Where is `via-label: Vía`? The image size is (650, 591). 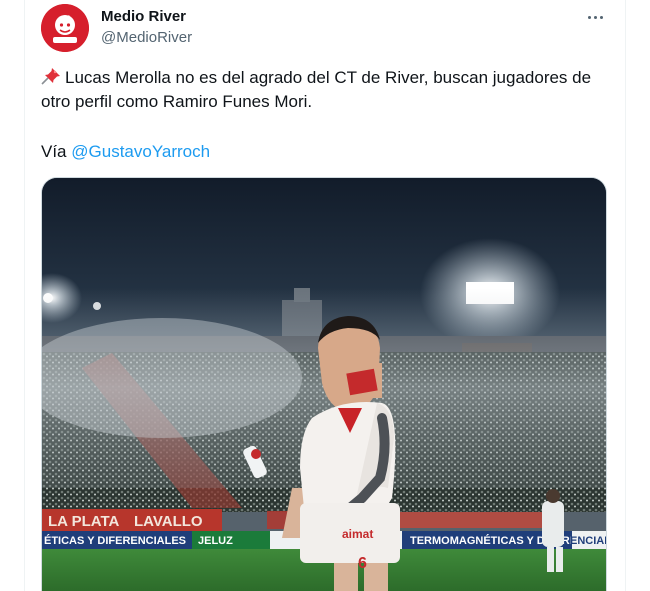
via-label: Vía is located at coordinates (54, 151).